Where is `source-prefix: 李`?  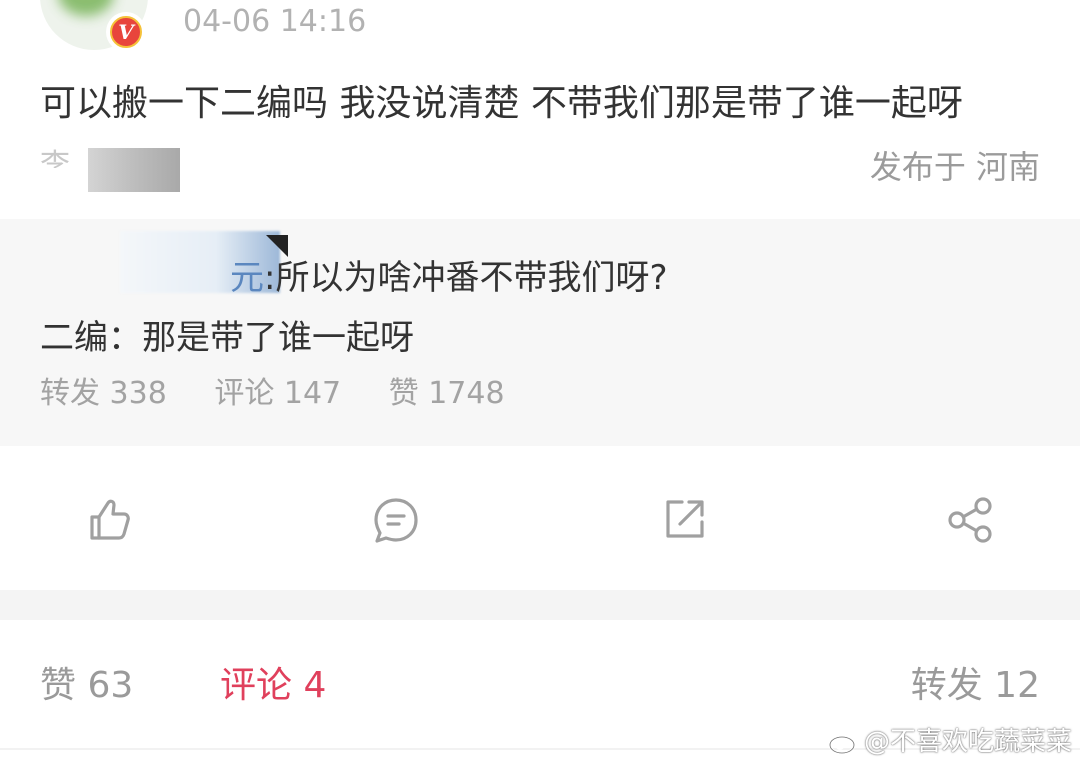 source-prefix: 李 is located at coordinates (55, 158).